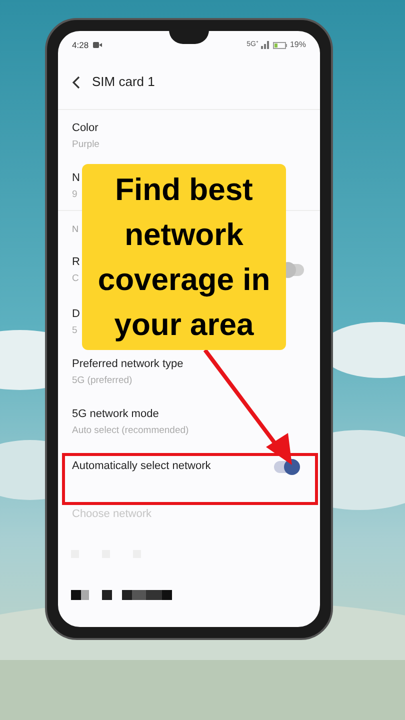 This screenshot has width=405, height=720. I want to click on setting-title: Automatically select network, so click(141, 466).